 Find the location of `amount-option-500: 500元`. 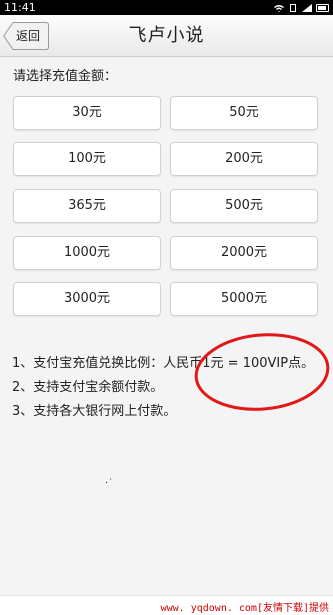

amount-option-500: 500元 is located at coordinates (244, 206).